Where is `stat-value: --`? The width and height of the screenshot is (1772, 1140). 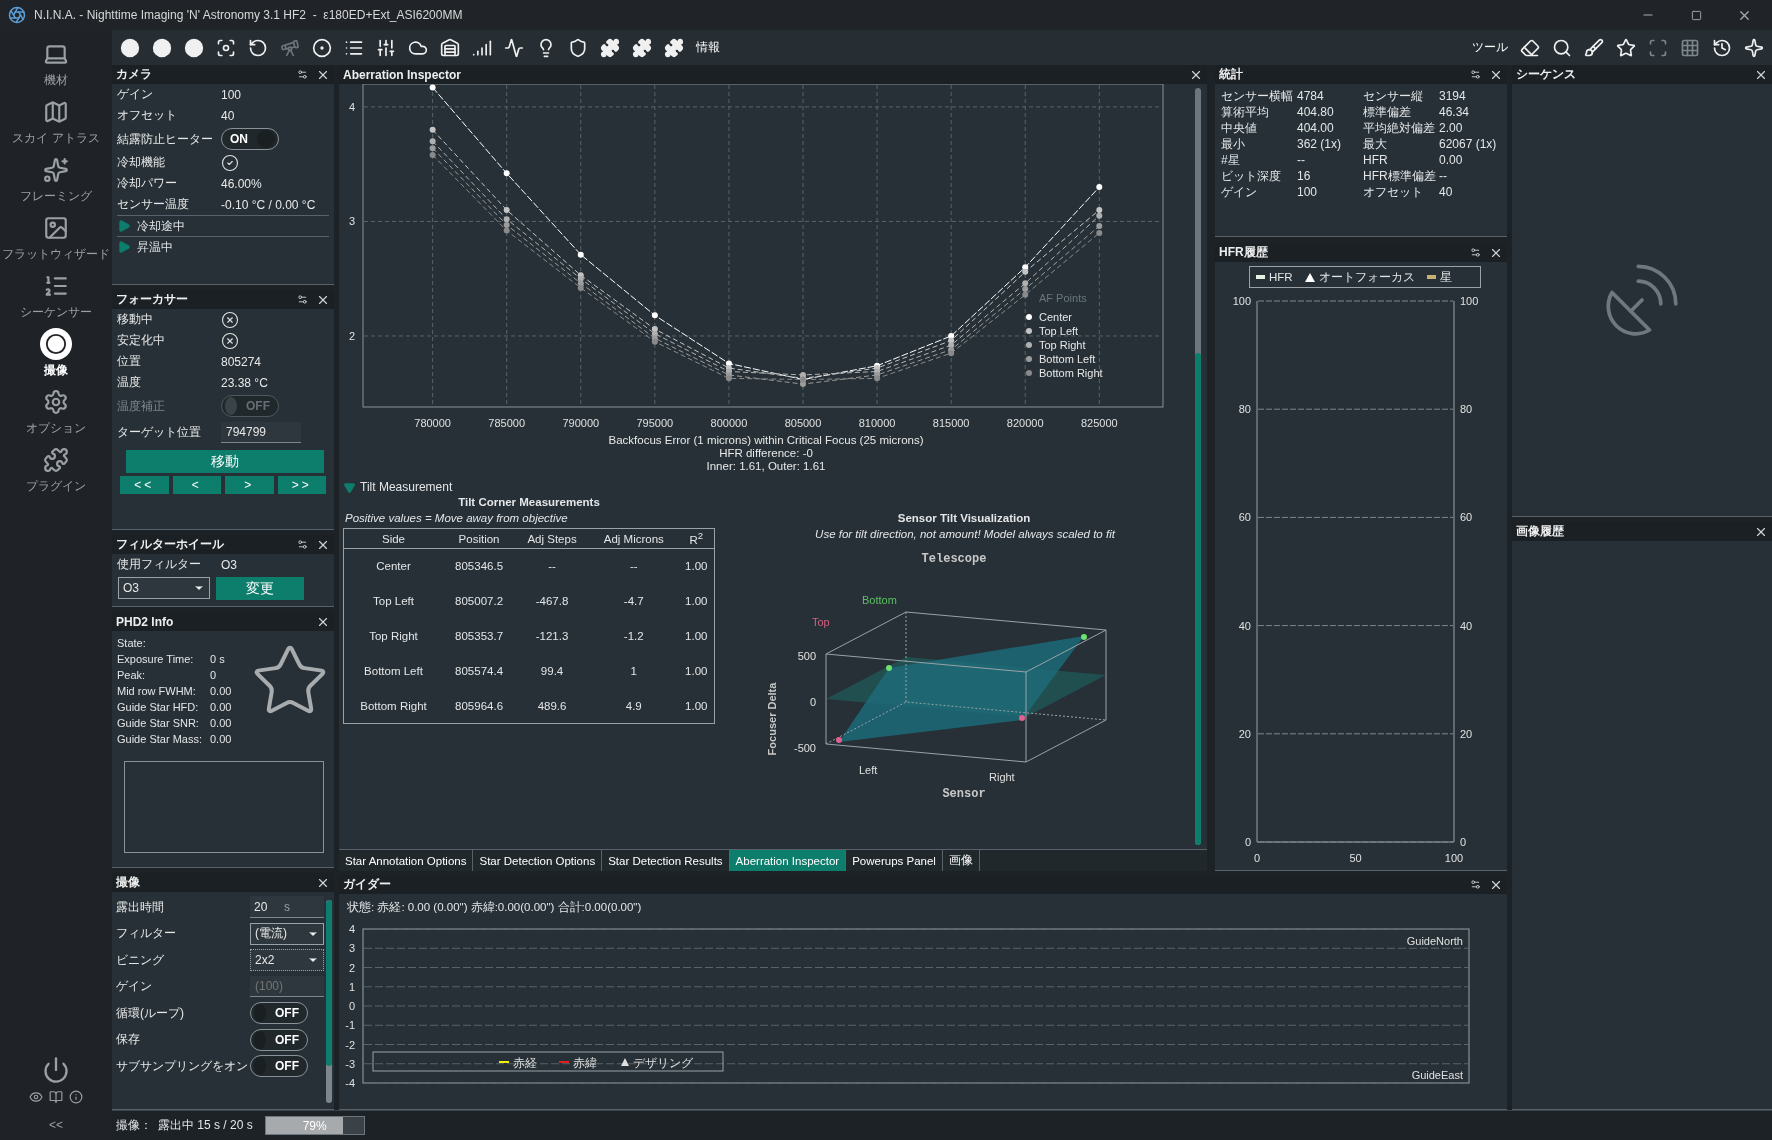
stat-value: -- is located at coordinates (1301, 160).